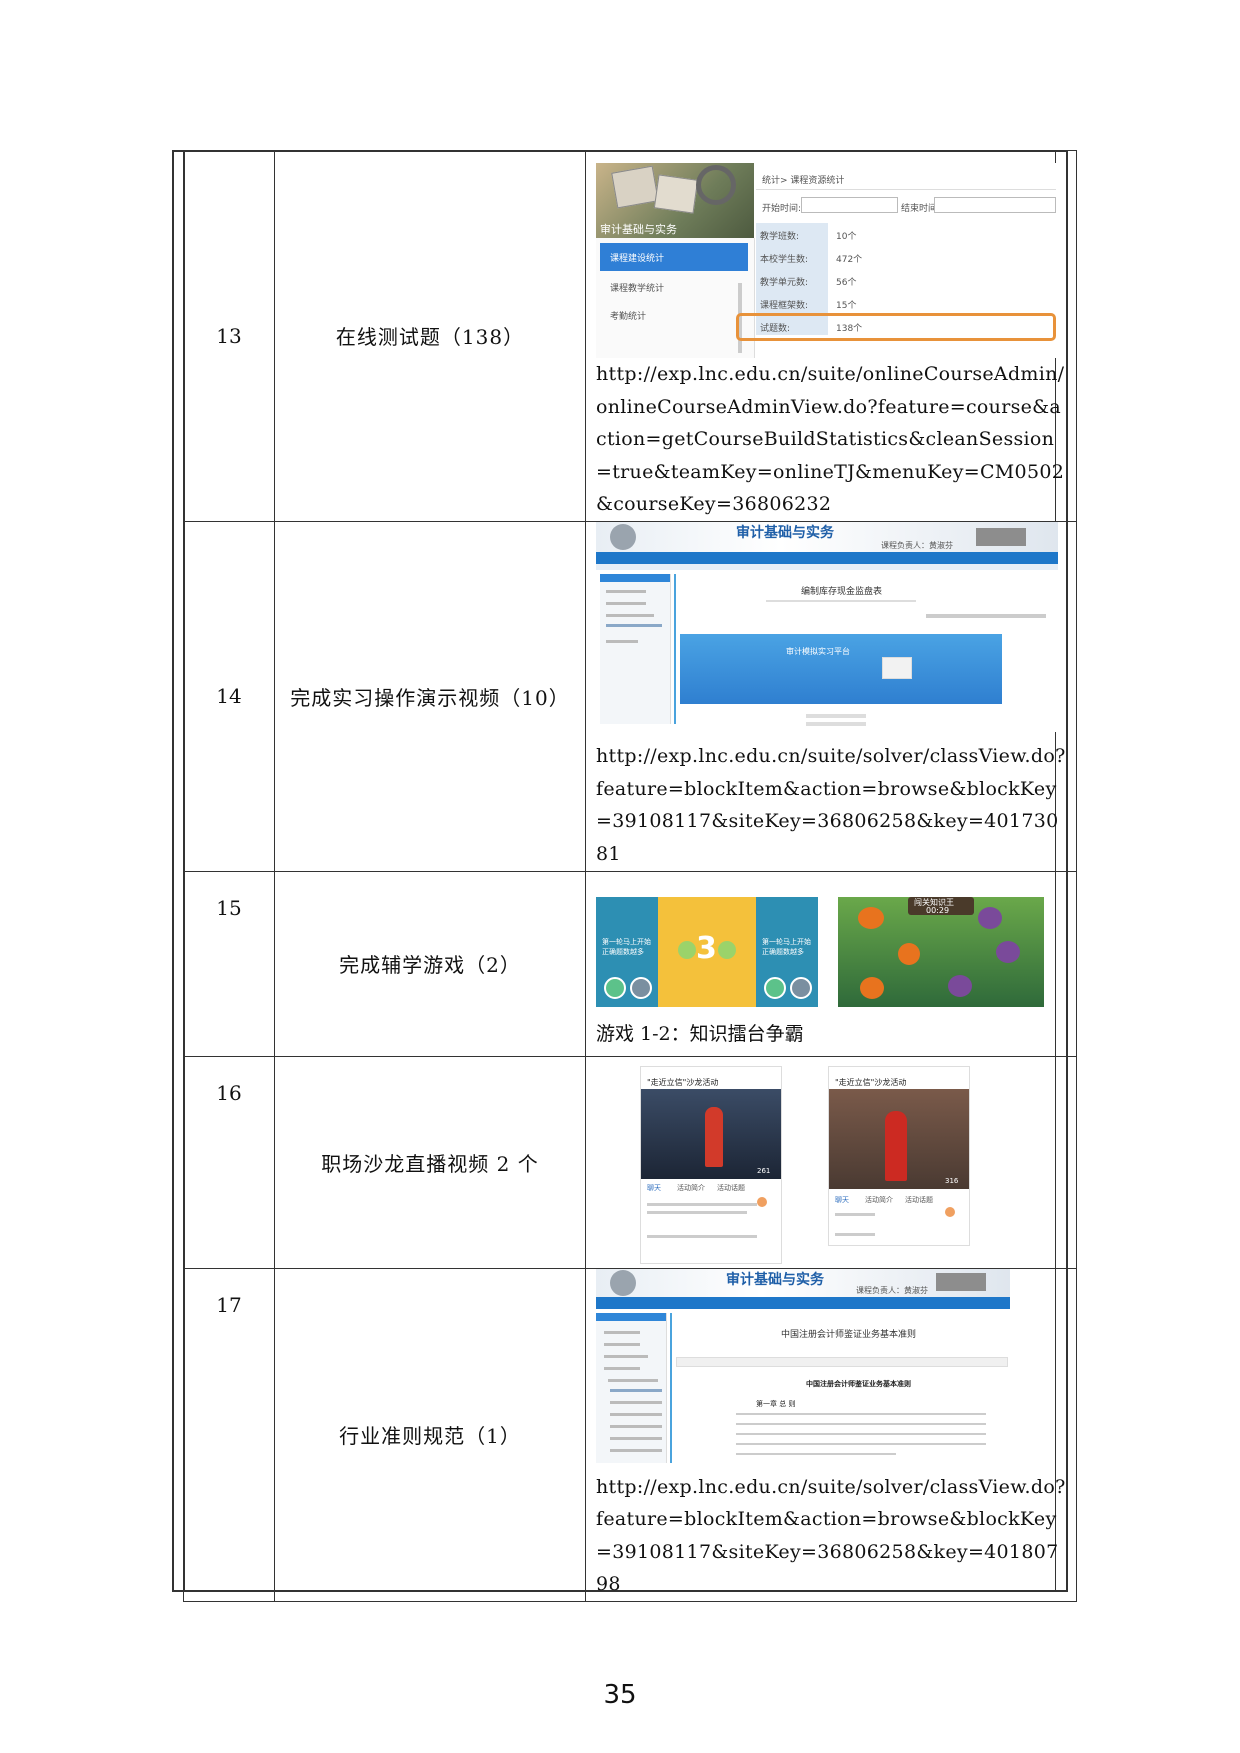 This screenshot has height=1753, width=1240. Describe the element at coordinates (229, 696) in the screenshot. I see `row-number: 14` at that location.